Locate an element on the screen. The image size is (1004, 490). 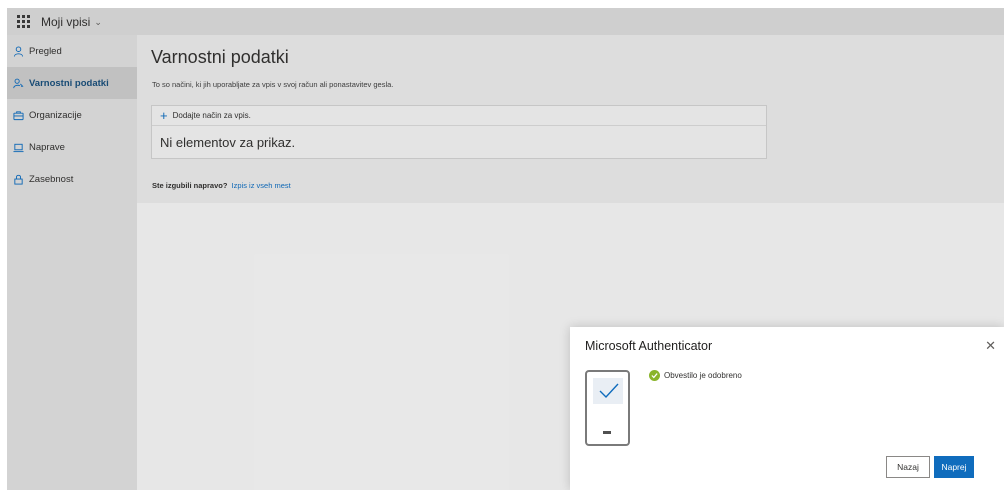
close-icon: ✕ is located at coordinates (990, 345).